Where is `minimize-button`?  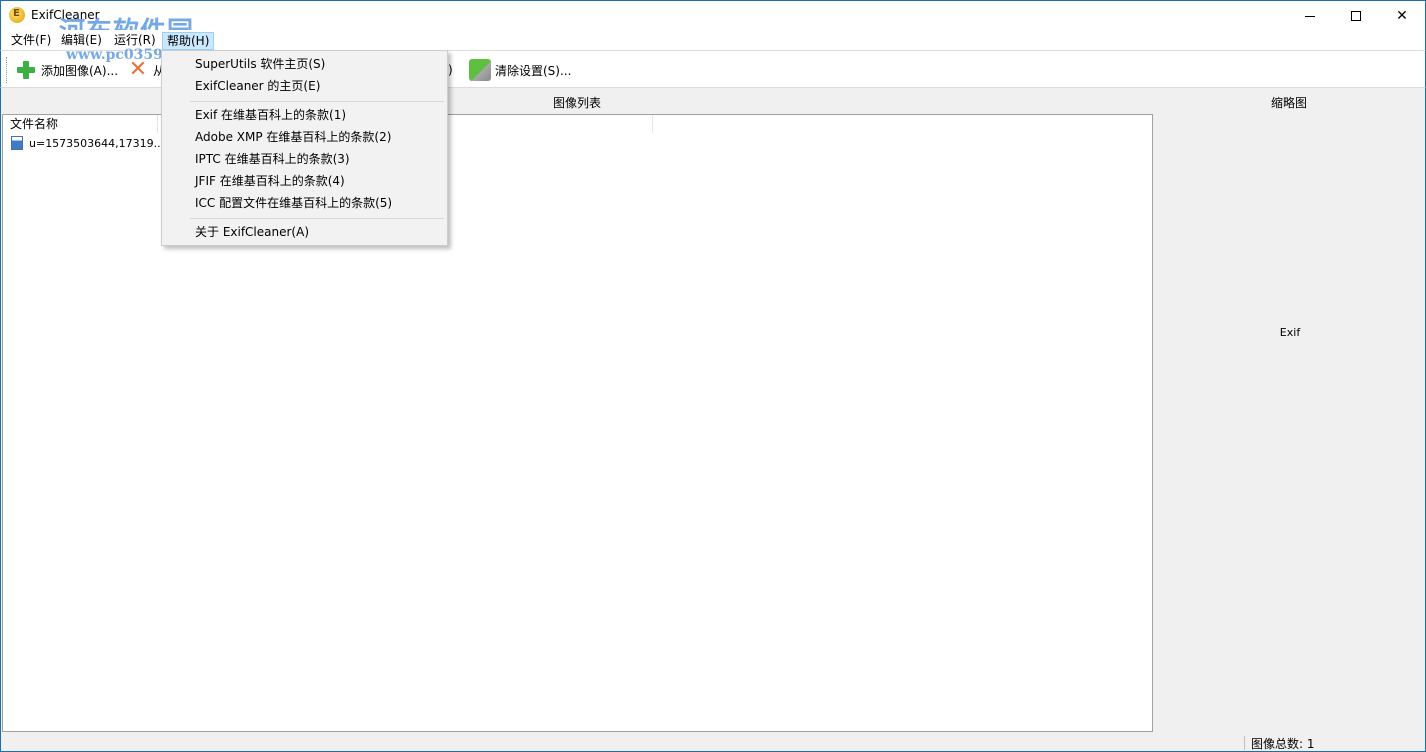
minimize-button is located at coordinates (1310, 16).